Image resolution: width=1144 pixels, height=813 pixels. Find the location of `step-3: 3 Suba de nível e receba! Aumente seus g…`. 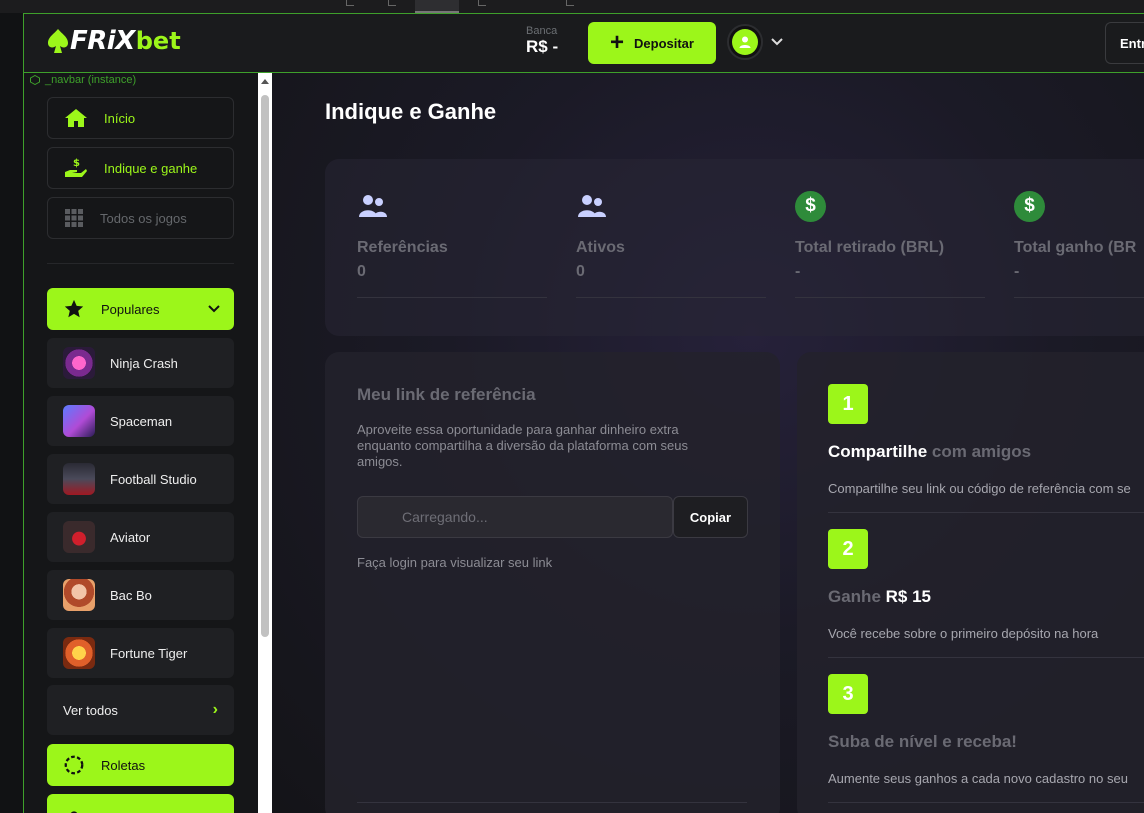

step-3: 3 Suba de nível e receba! Aumente seus g… is located at coordinates (986, 738).